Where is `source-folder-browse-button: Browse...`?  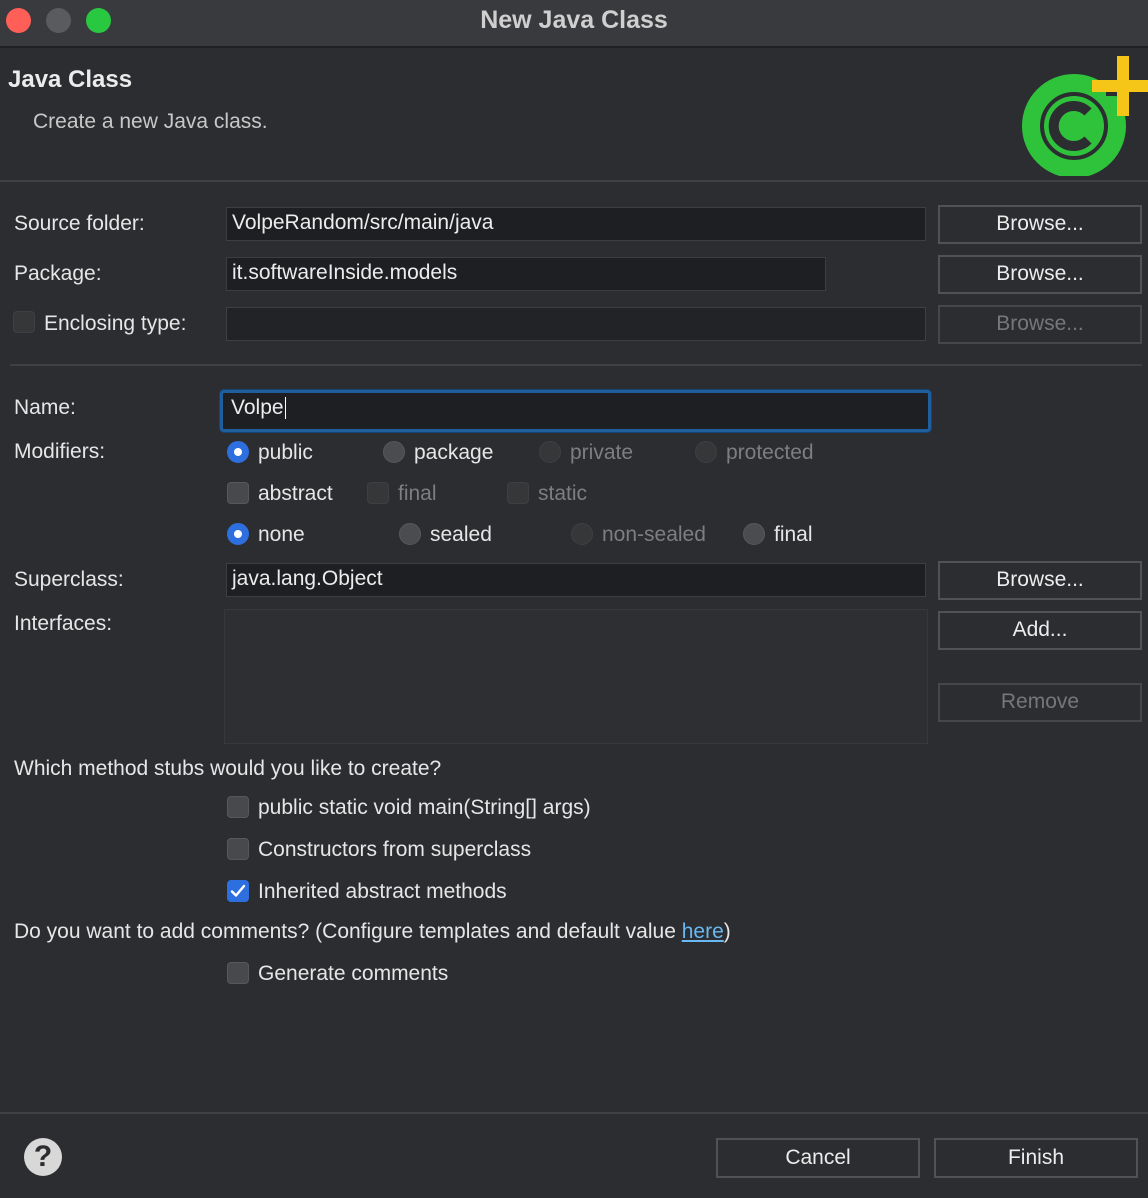
source-folder-browse-button: Browse... is located at coordinates (1040, 224).